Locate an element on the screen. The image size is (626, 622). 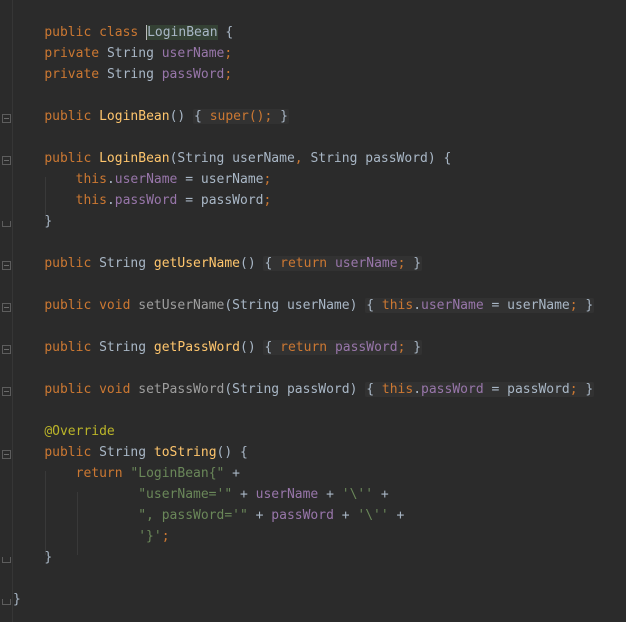
code-line-22: public String toString() { is located at coordinates (130, 452).